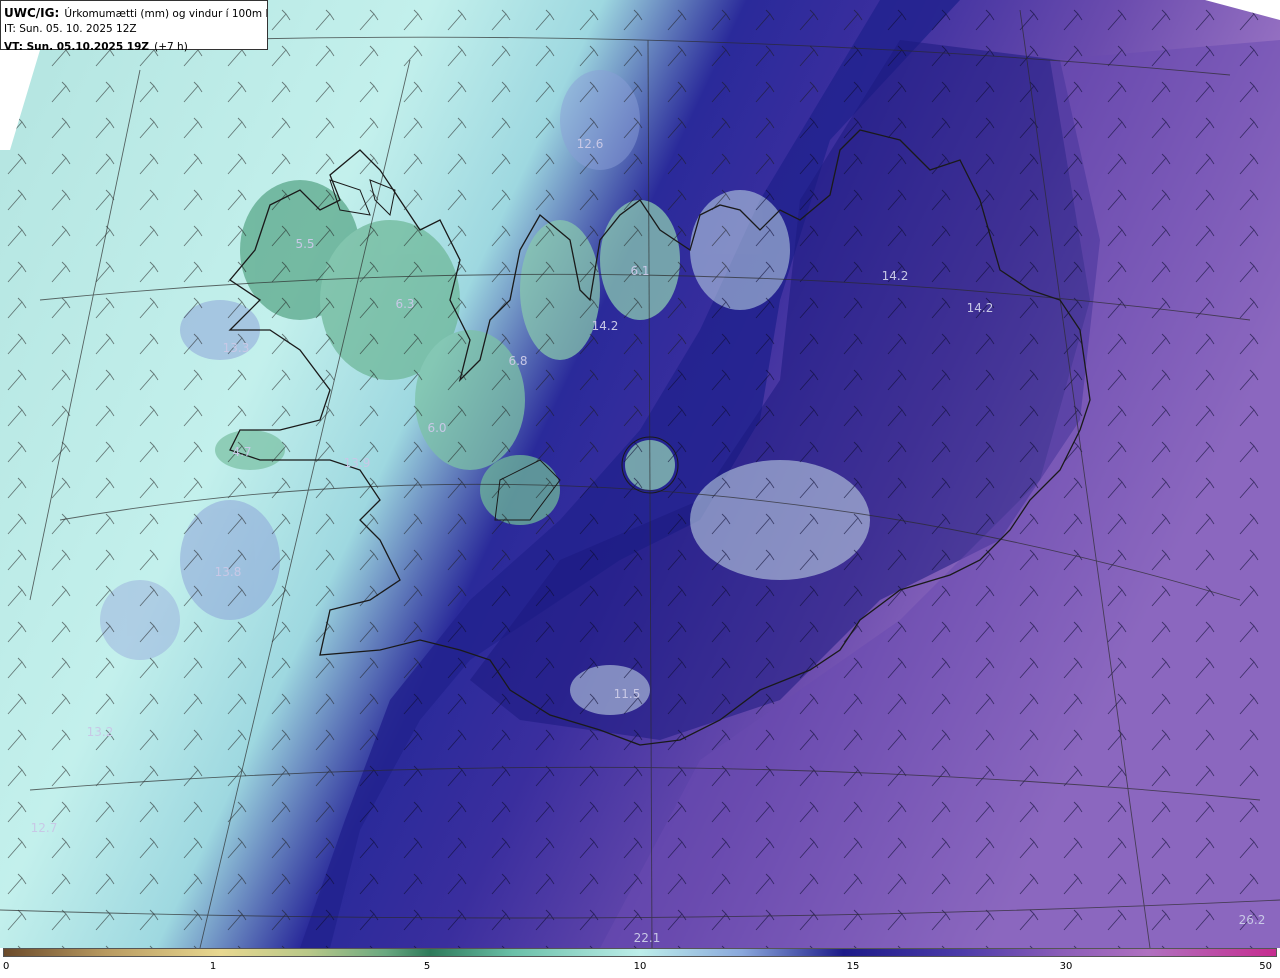 This screenshot has height=978, width=1280. Describe the element at coordinates (436, 428) in the screenshot. I see `value-label: 6.0` at that location.